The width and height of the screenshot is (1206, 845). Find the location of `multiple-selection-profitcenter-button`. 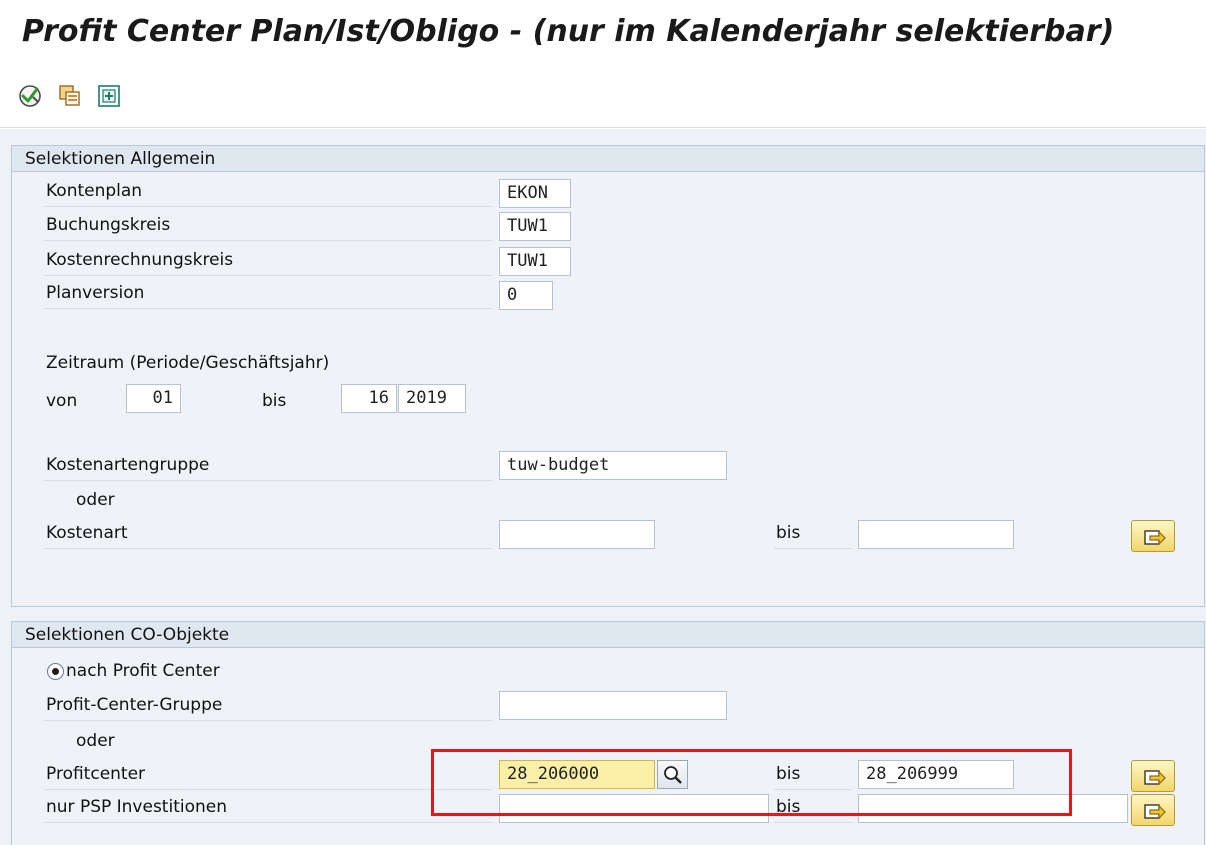

multiple-selection-profitcenter-button is located at coordinates (1153, 776).